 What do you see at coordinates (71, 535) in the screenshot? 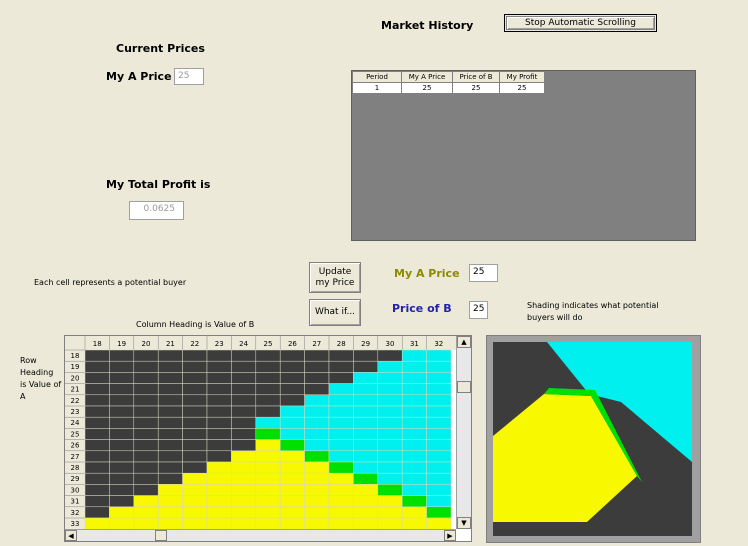
I see `scroll-left-icon: ◀` at bounding box center [71, 535].